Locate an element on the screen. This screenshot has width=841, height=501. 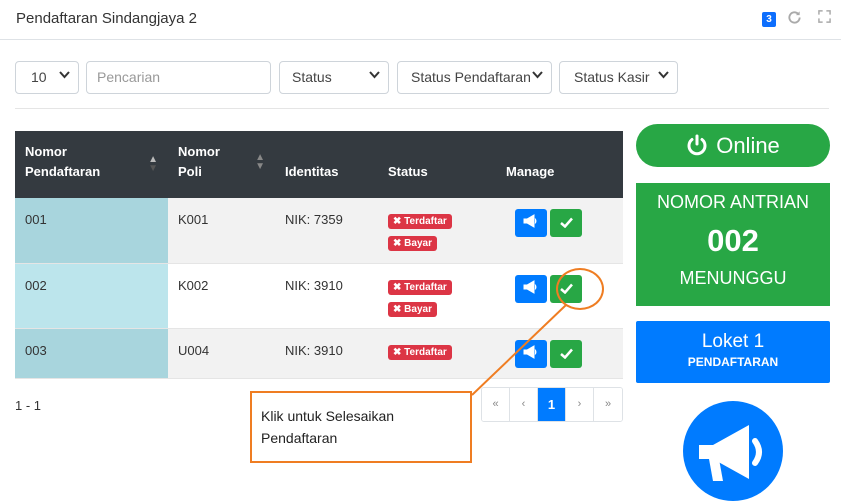
column-header-nomor-poli: Nomor Poli ▲ ▼ is located at coordinates (221, 164).